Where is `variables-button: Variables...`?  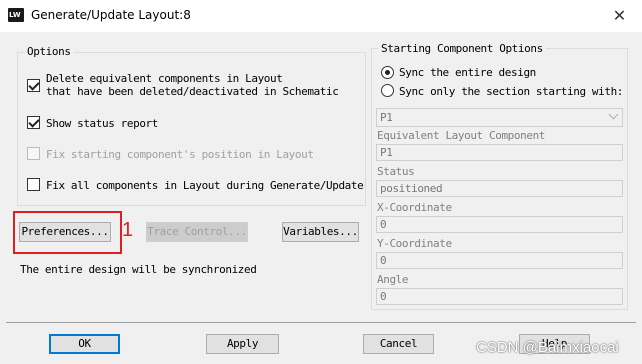 variables-button: Variables... is located at coordinates (320, 232).